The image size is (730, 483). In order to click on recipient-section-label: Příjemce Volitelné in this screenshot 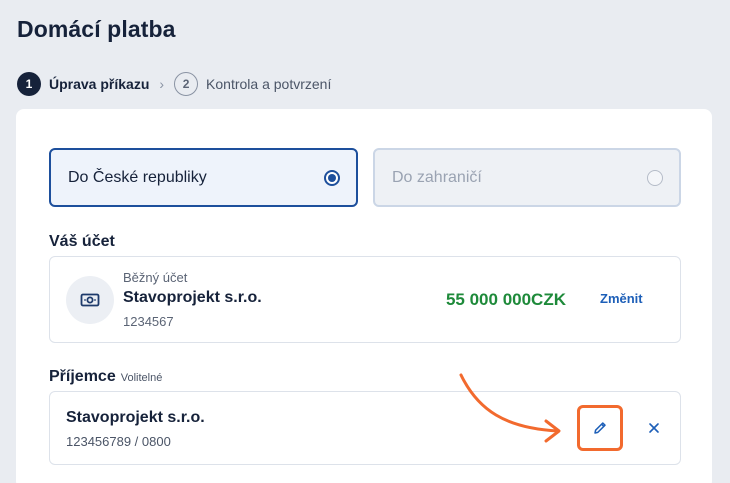, I will do `click(105, 377)`.